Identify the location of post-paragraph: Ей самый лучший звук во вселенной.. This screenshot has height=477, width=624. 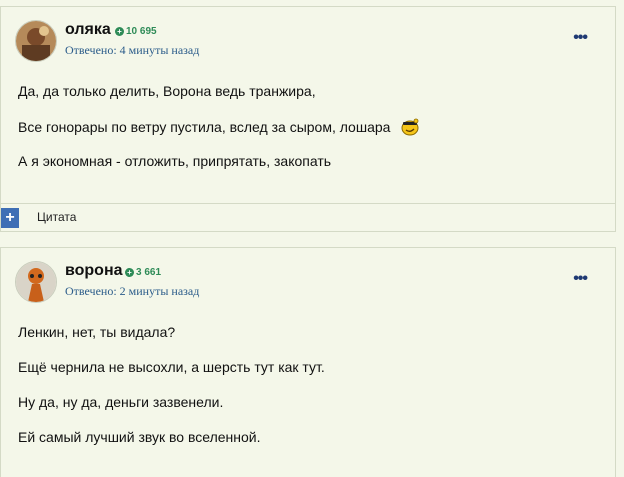
(139, 437).